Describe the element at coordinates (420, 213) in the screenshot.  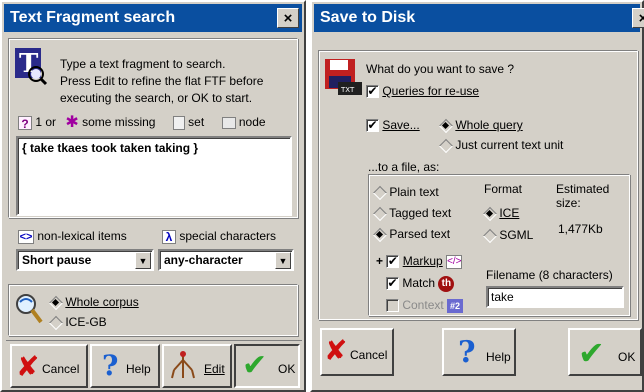
I see `tagged-text-label: Tagged text` at that location.